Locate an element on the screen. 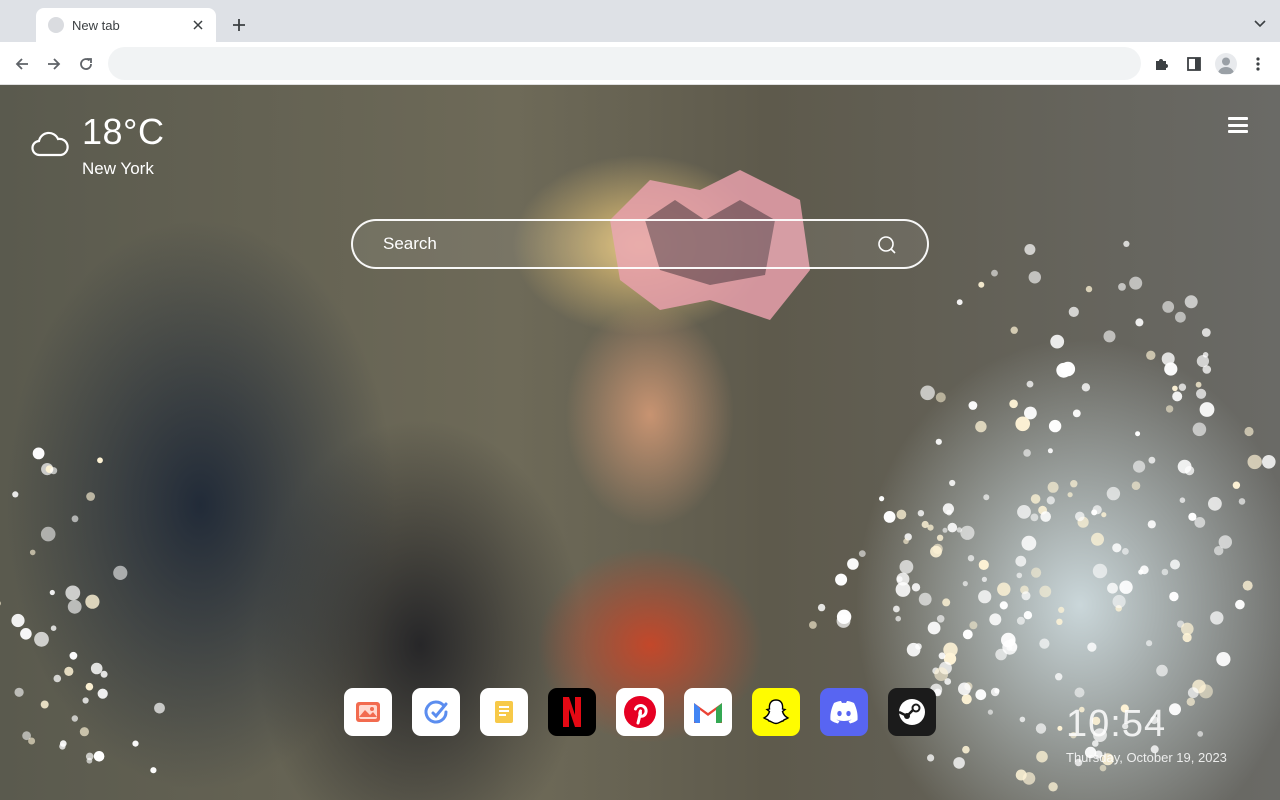 The height and width of the screenshot is (800, 1280). back-button is located at coordinates (22, 64).